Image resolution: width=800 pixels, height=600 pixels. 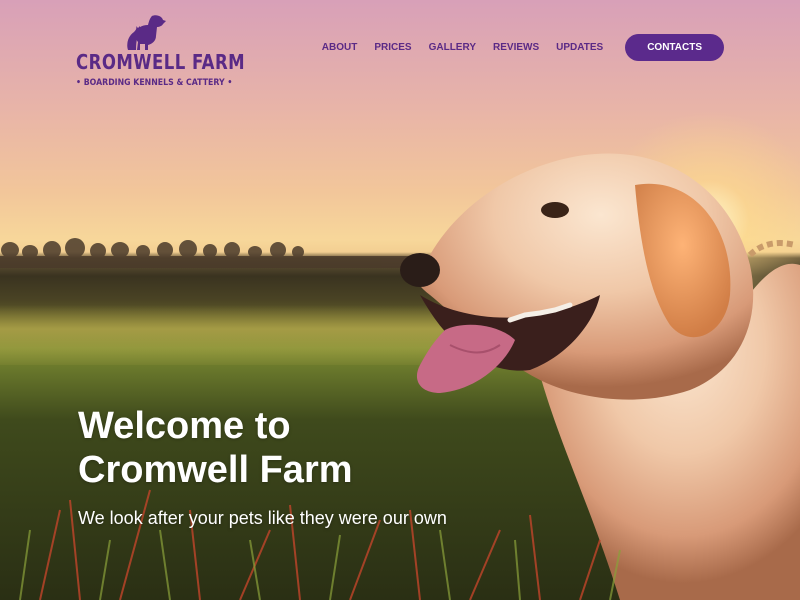 What do you see at coordinates (674, 47) in the screenshot?
I see `contacts-button: CONTACTS` at bounding box center [674, 47].